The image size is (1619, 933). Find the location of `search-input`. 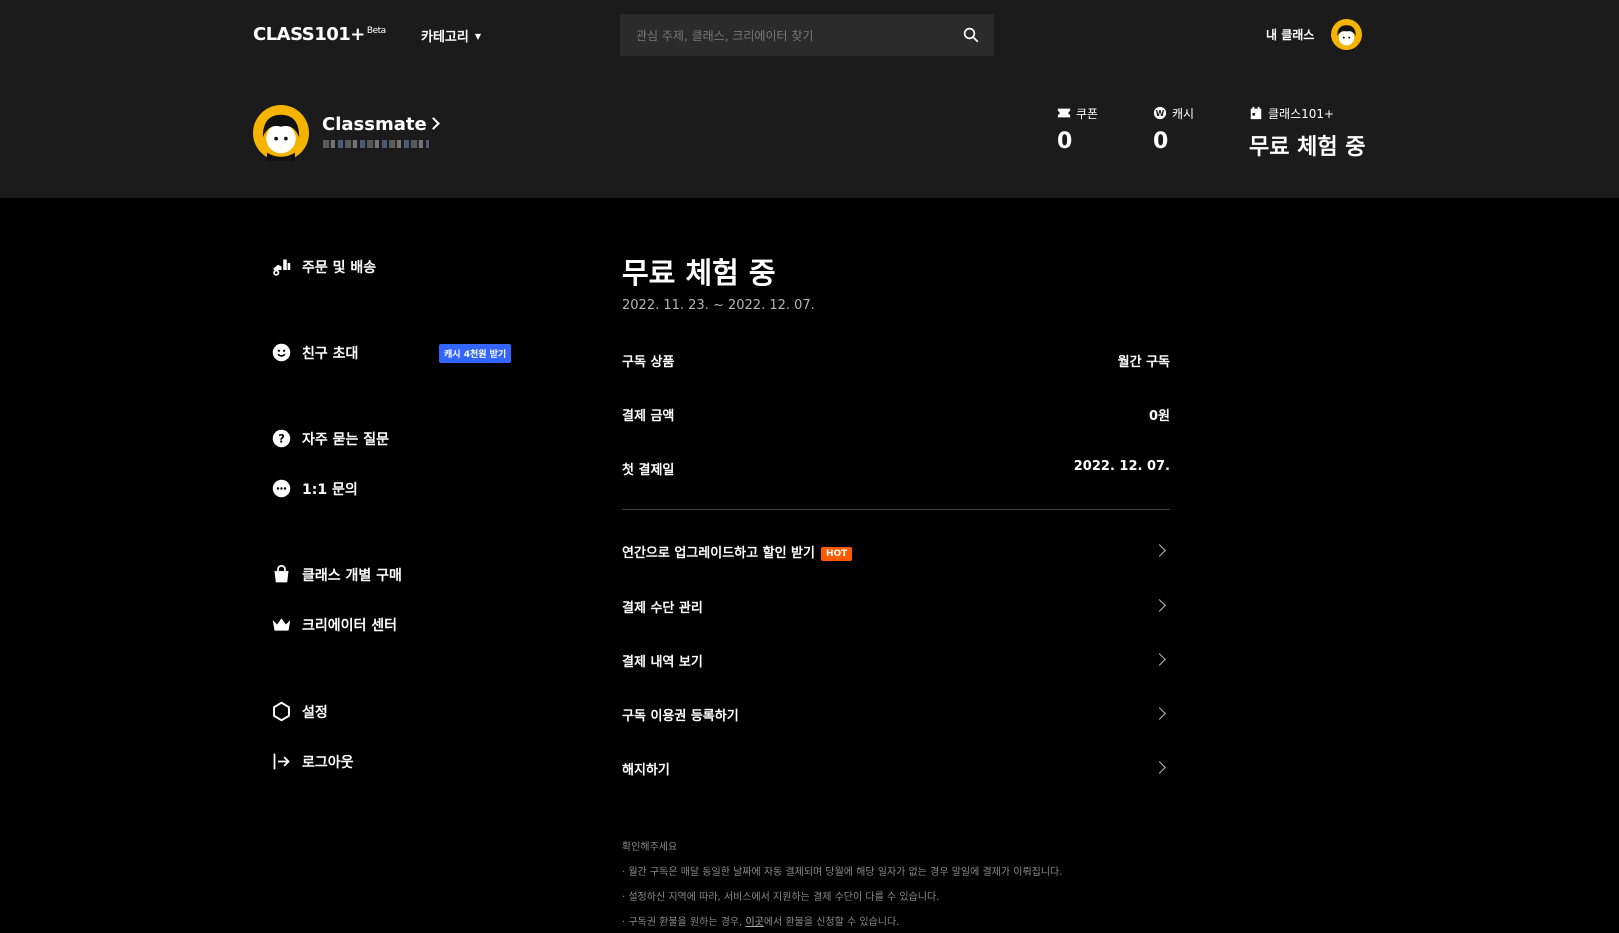

search-input is located at coordinates (796, 36).